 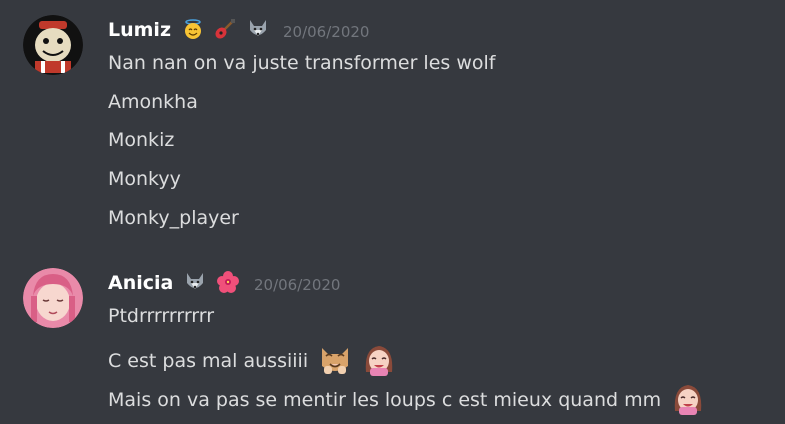 I want to click on message-text: Monkiz, so click(x=141, y=140).